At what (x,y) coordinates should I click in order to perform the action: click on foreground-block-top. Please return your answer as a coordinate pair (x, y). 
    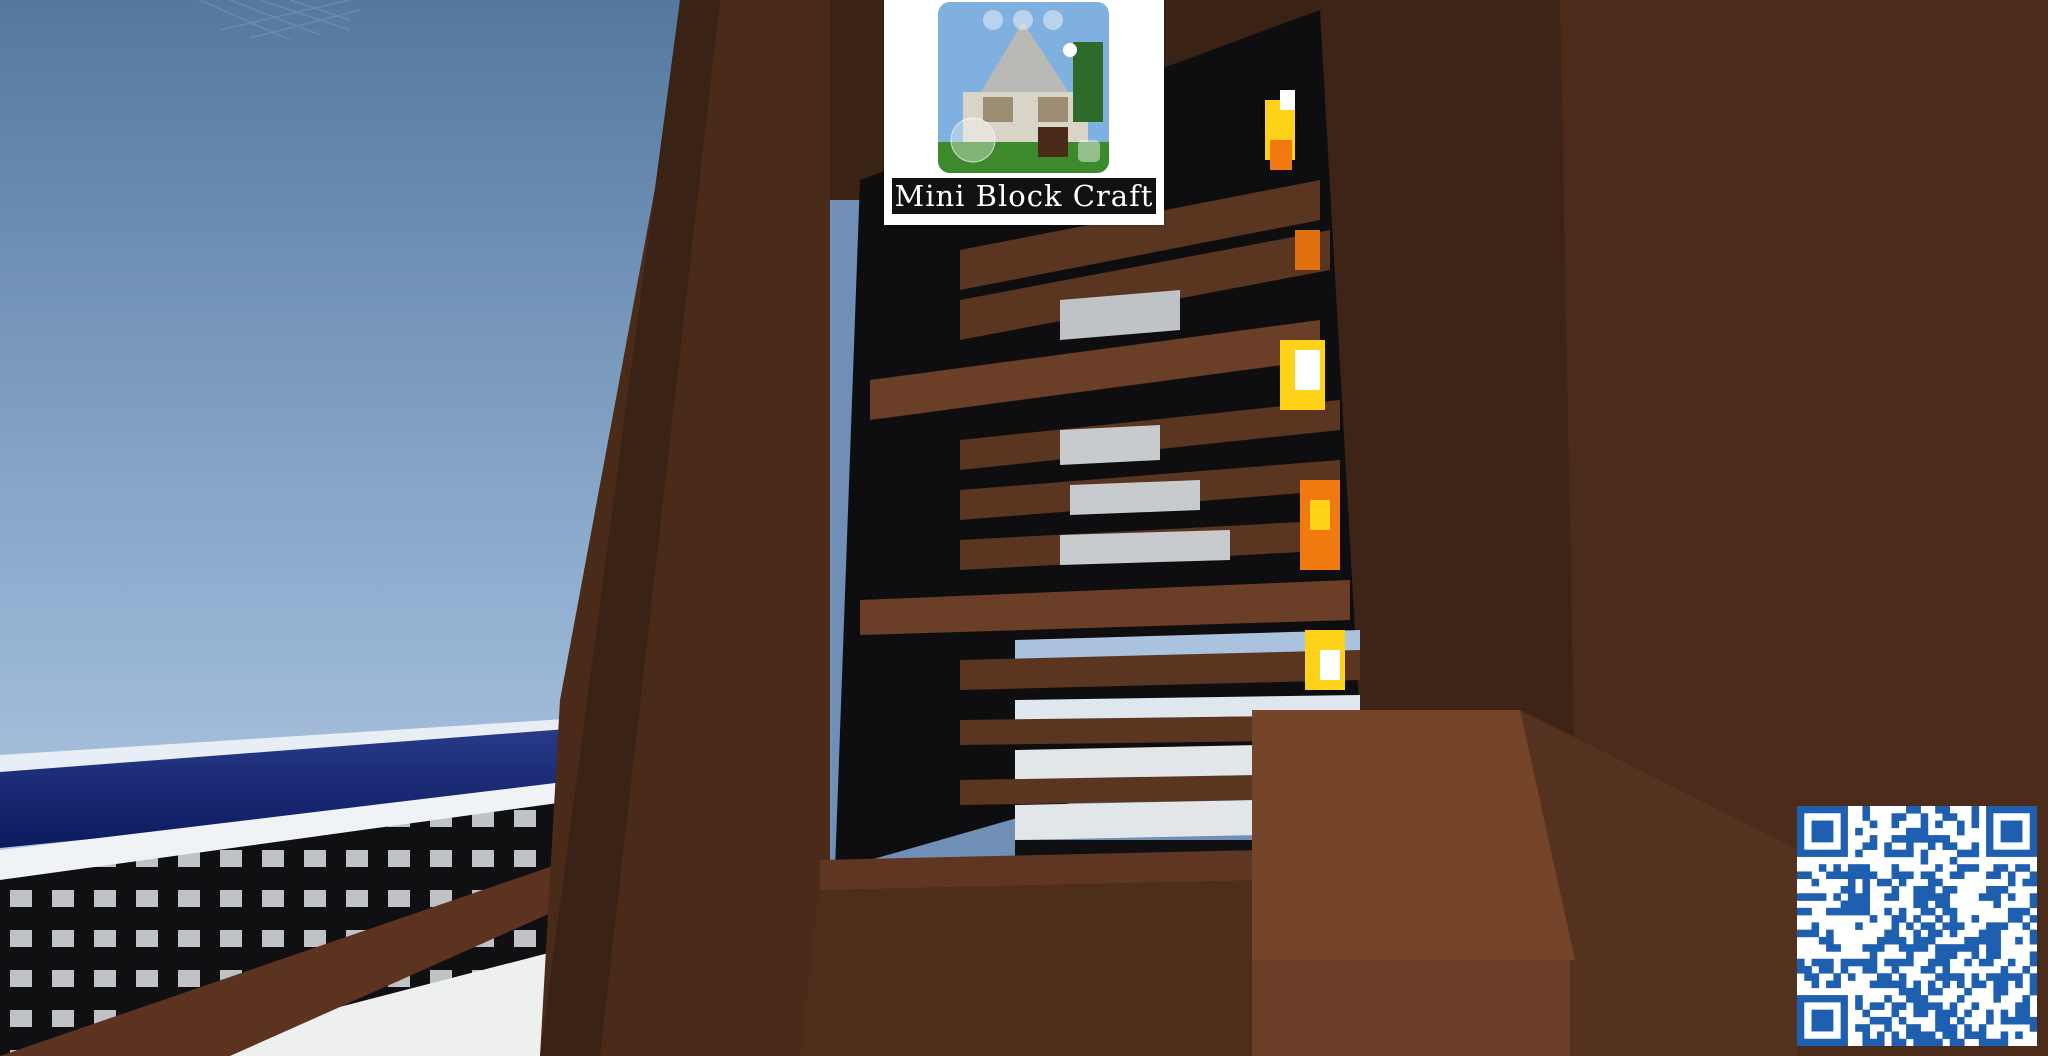
    Looking at the image, I should click on (1413, 835).